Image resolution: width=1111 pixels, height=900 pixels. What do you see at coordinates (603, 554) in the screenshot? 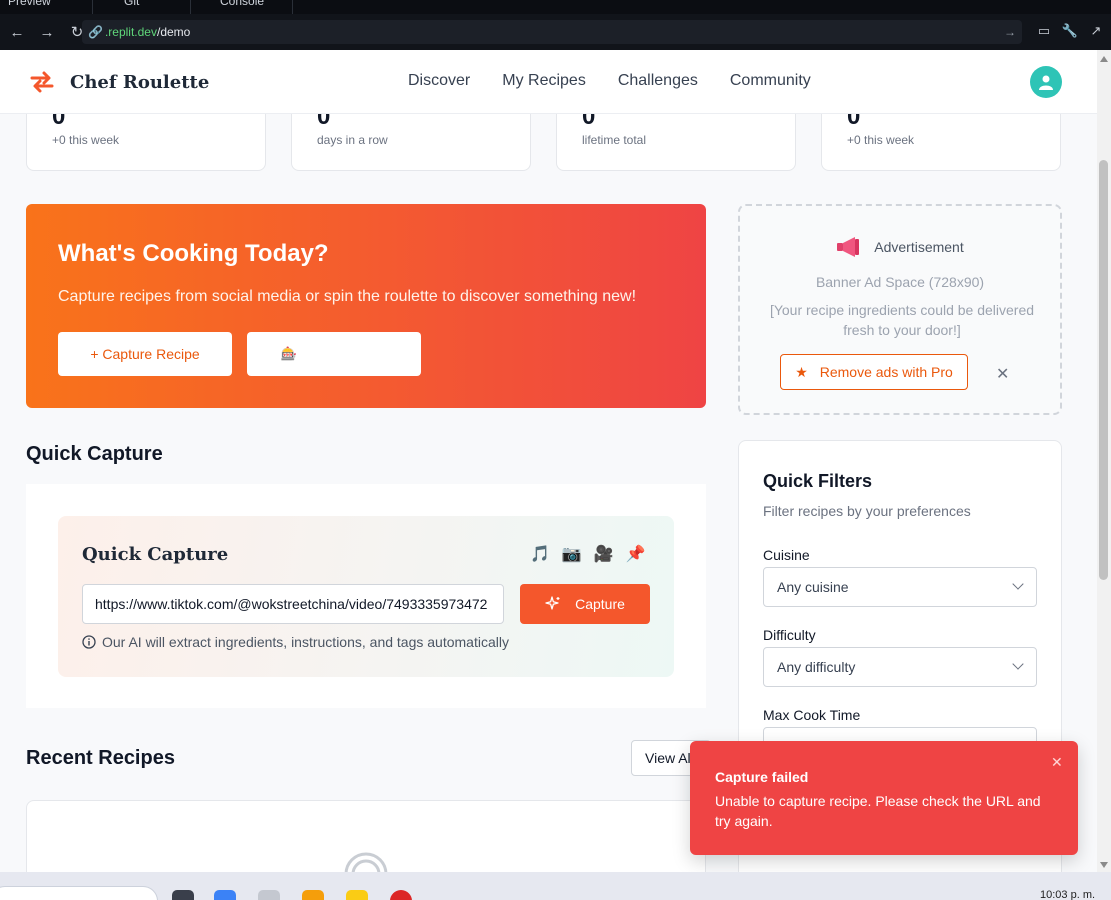
I see `video-camera-icon: 🎥` at bounding box center [603, 554].